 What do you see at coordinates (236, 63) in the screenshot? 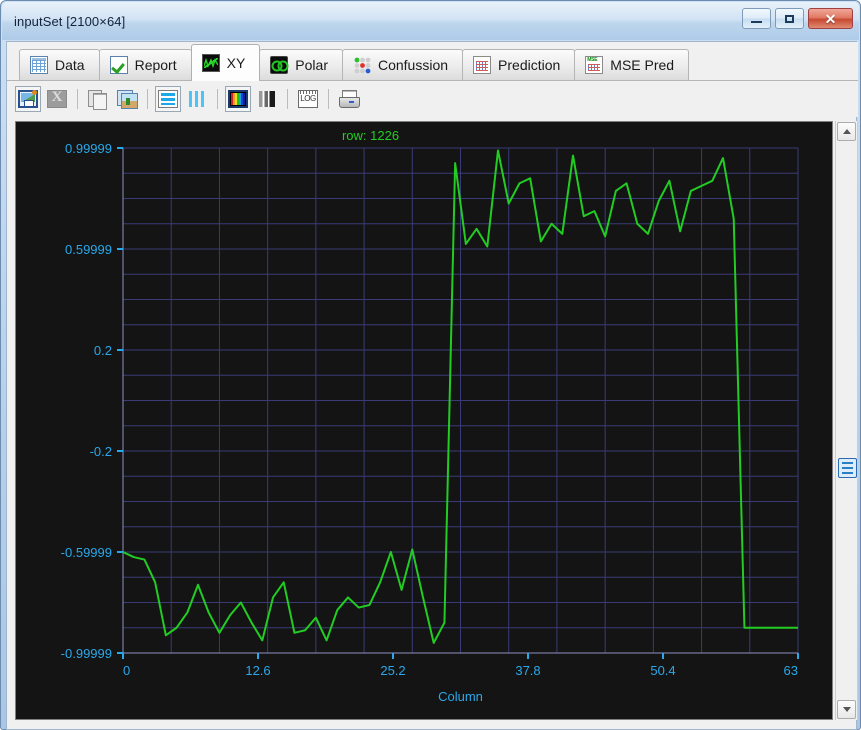
I see `tab-xy-label: XY` at bounding box center [236, 63].